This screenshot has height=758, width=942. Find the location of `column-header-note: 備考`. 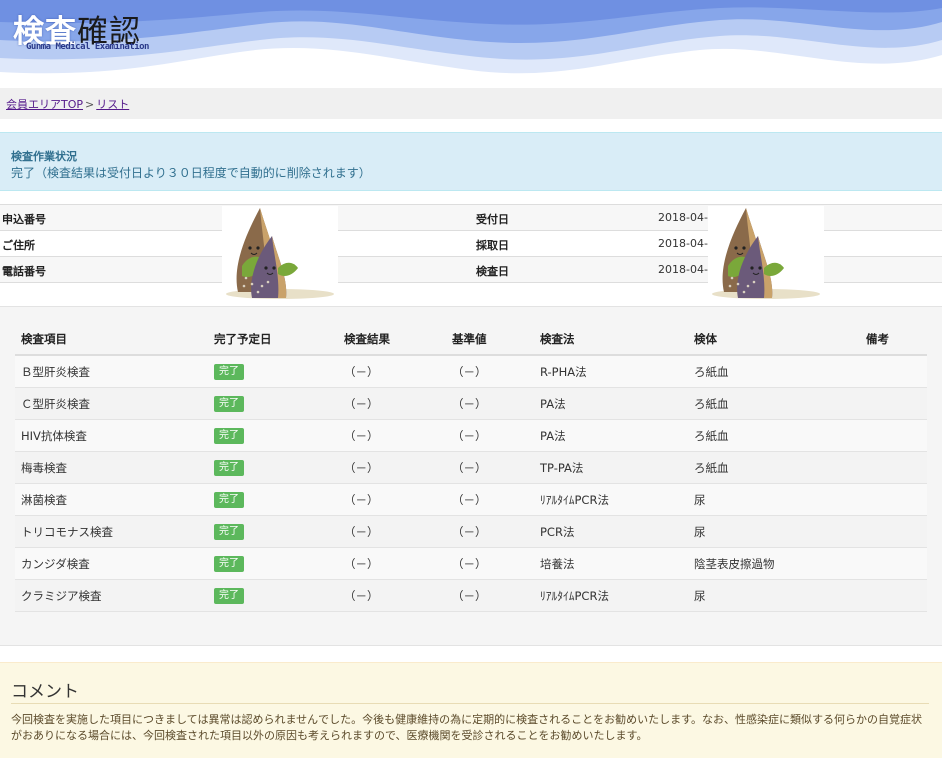

column-header-note: 備考 is located at coordinates (893, 340).